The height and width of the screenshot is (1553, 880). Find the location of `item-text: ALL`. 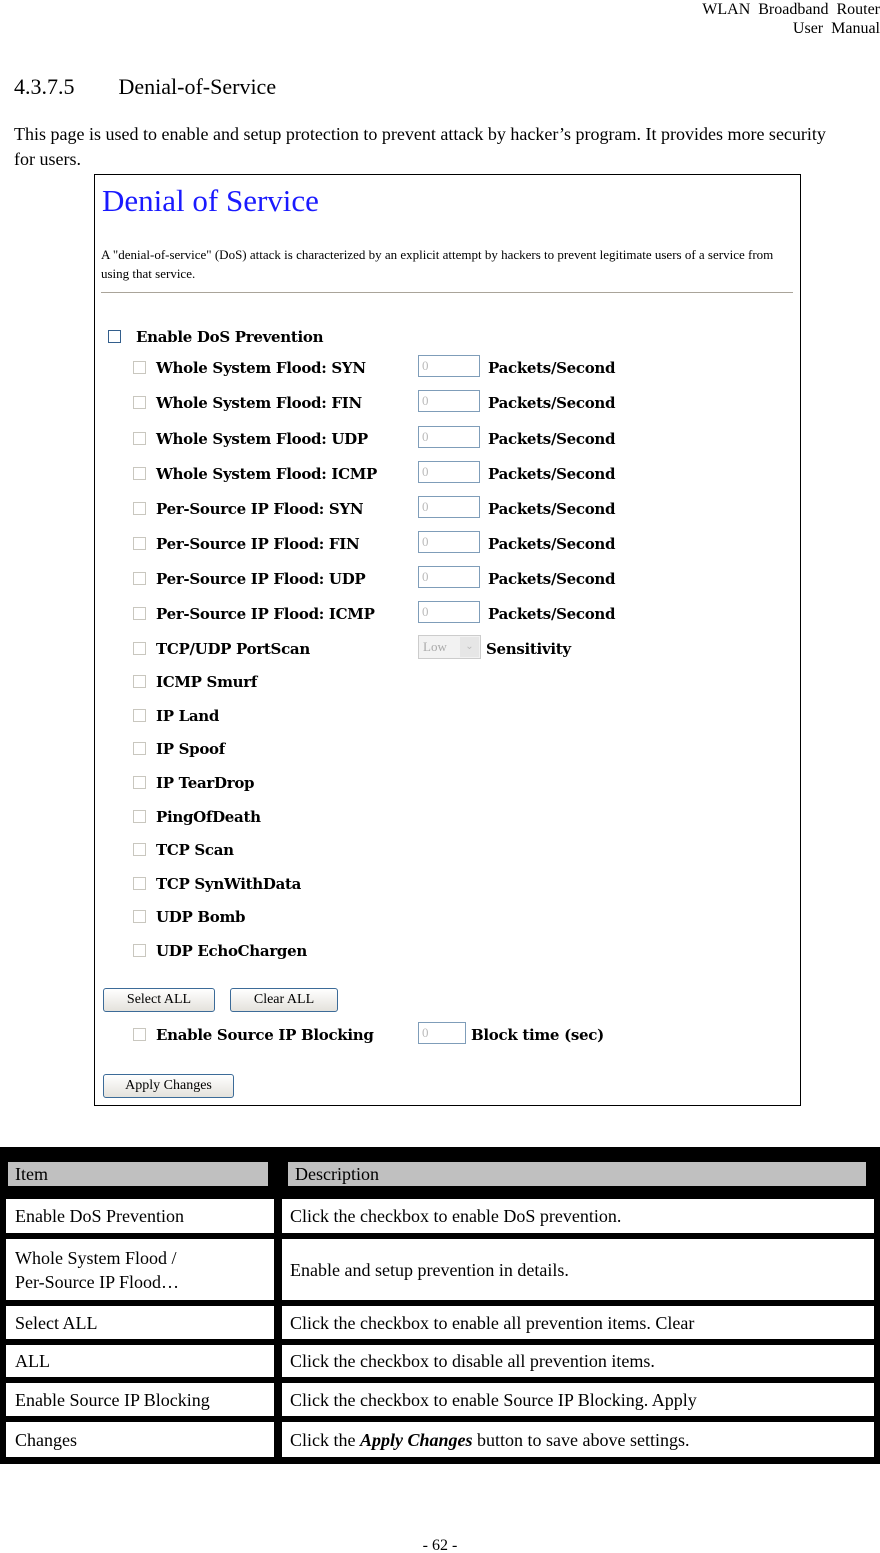

item-text: ALL is located at coordinates (32, 1361).